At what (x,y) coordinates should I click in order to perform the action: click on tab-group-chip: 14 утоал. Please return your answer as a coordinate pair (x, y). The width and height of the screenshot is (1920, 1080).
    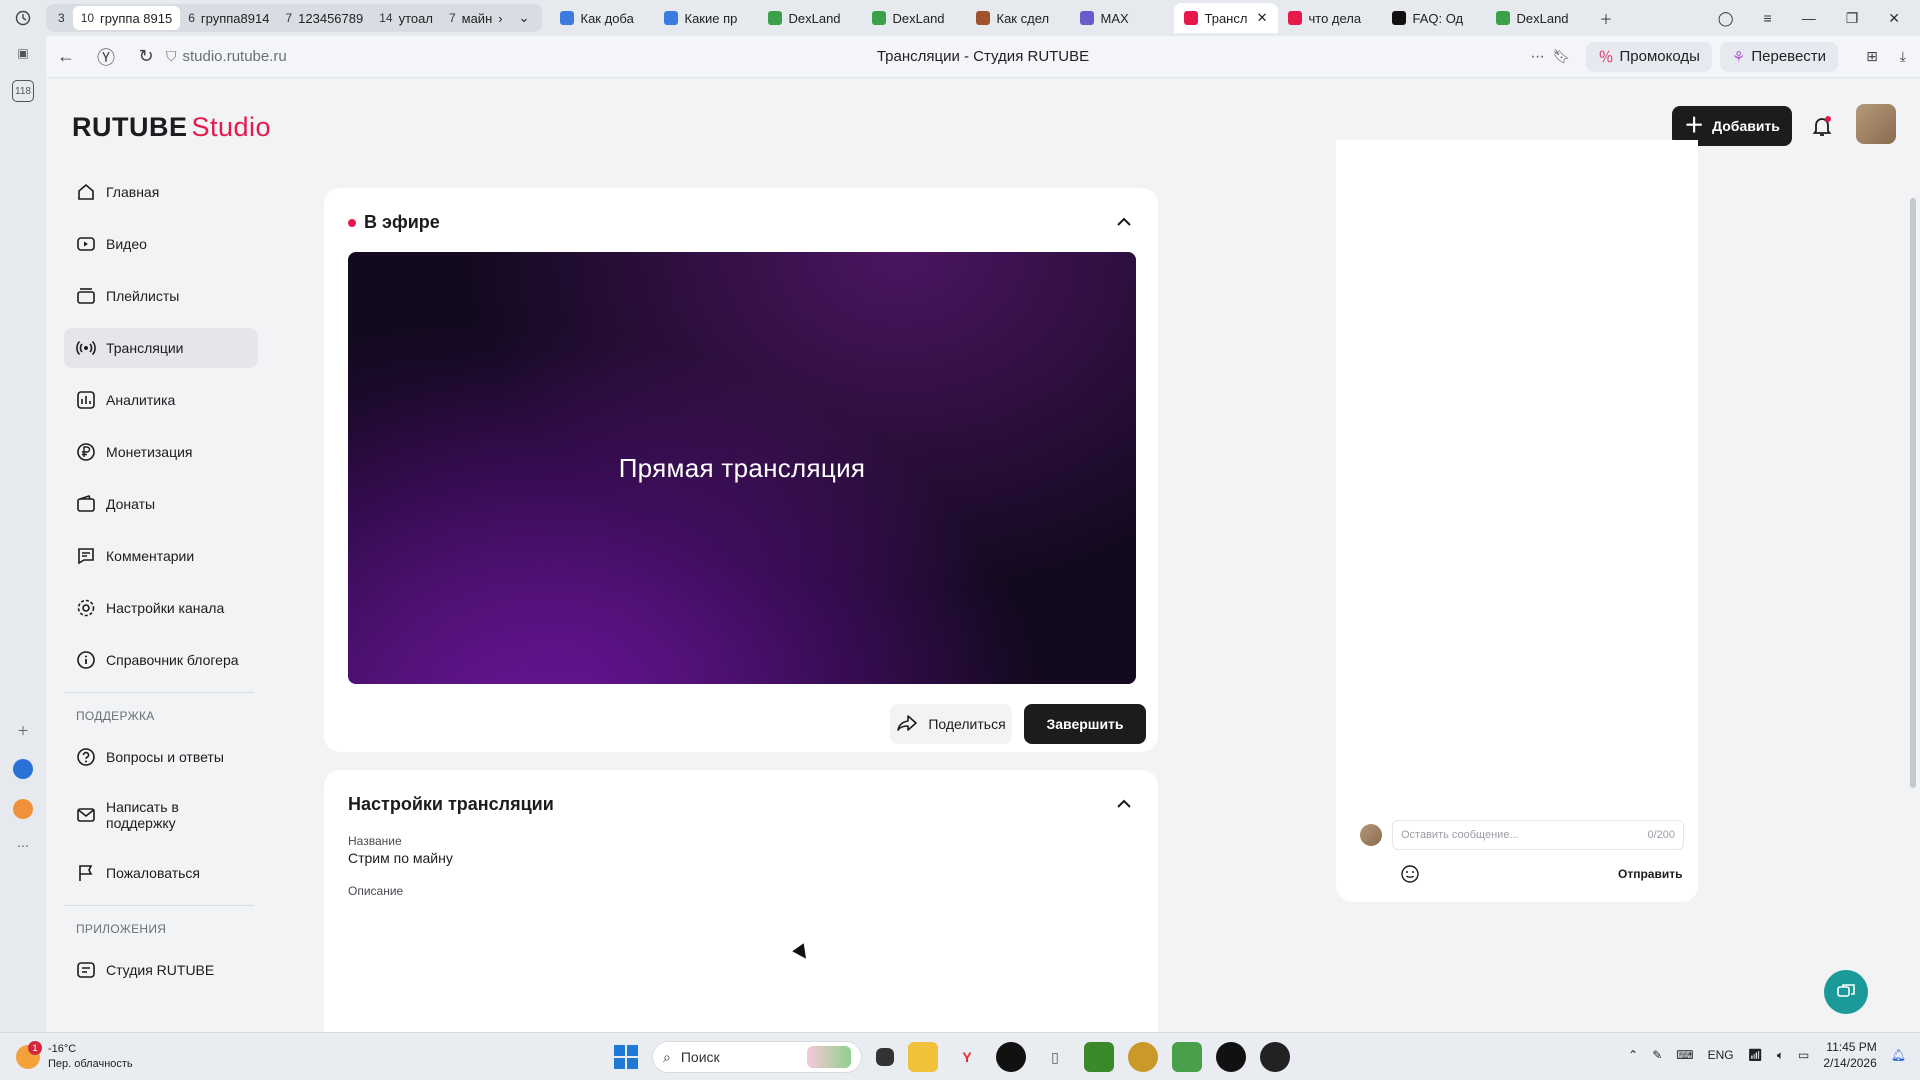
    Looking at the image, I should click on (406, 18).